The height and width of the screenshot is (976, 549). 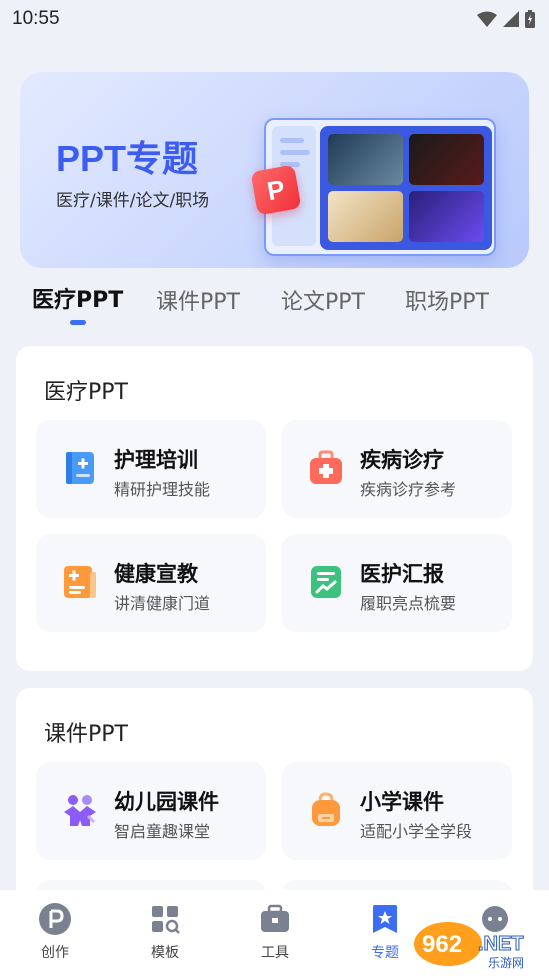 What do you see at coordinates (442, 944) in the screenshot?
I see `watermark-digits: 962` at bounding box center [442, 944].